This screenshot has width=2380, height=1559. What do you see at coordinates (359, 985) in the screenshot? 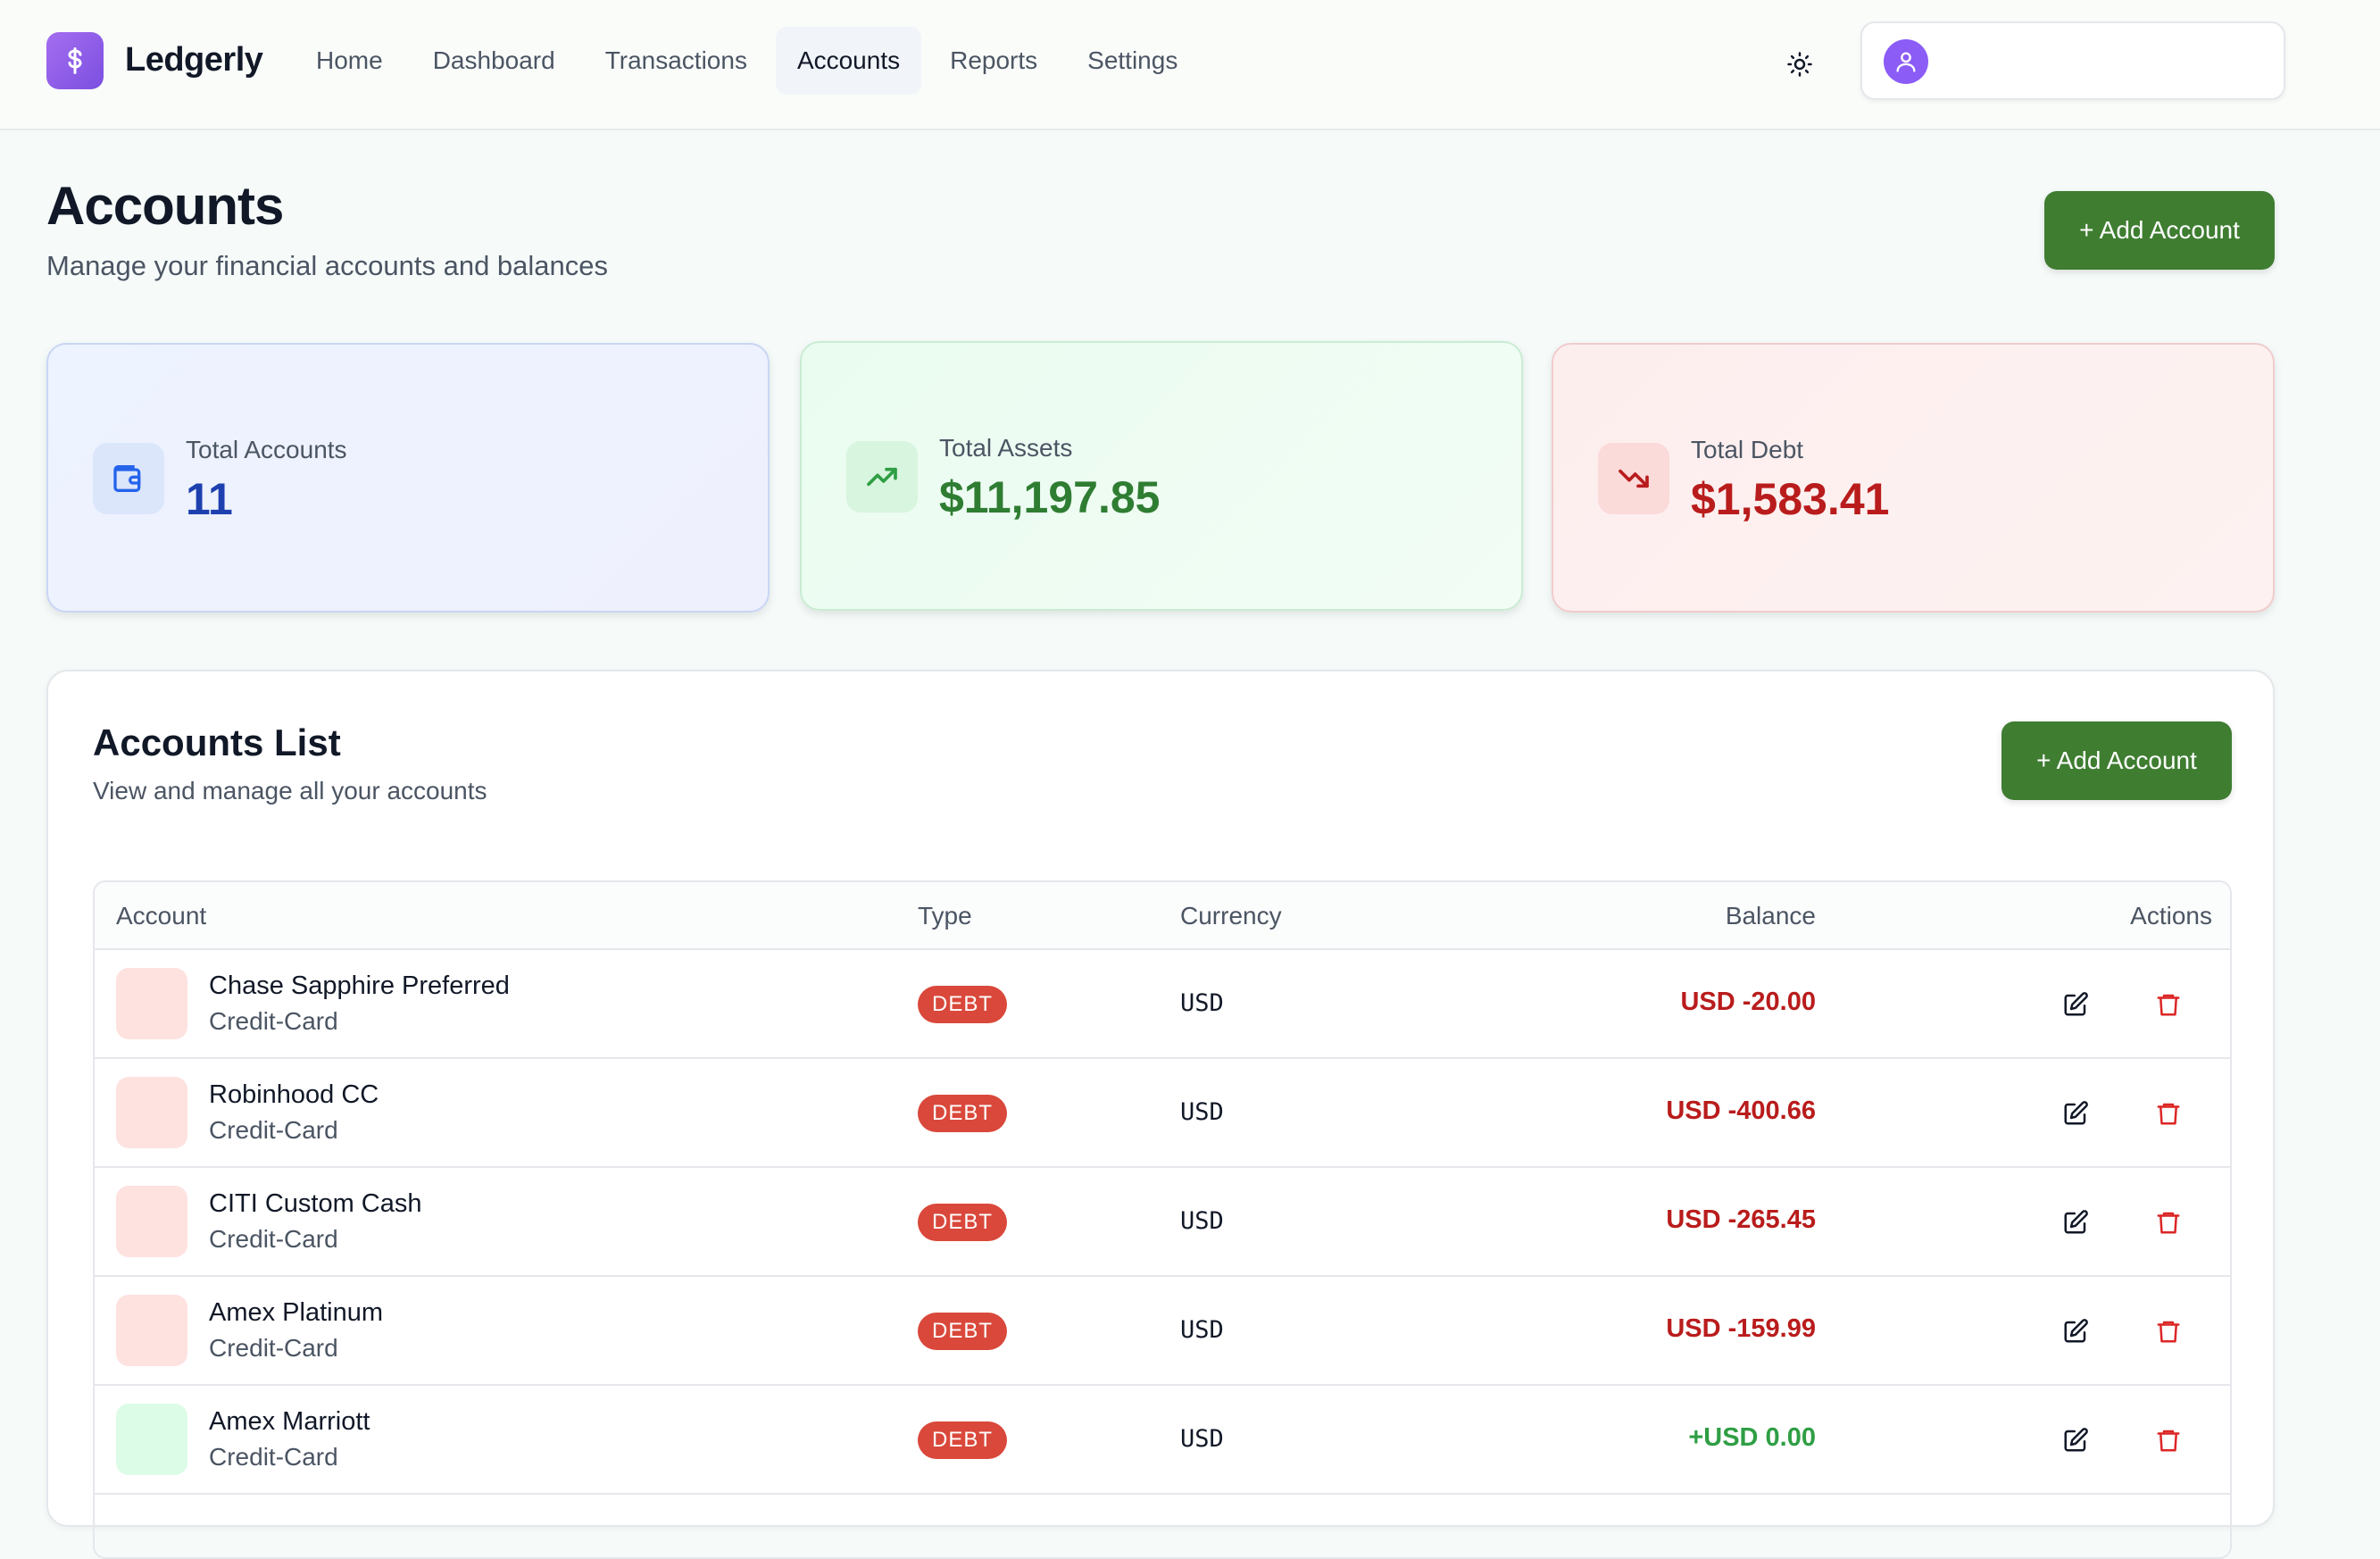
I see `account-name: Chase Sapphire Preferred` at bounding box center [359, 985].